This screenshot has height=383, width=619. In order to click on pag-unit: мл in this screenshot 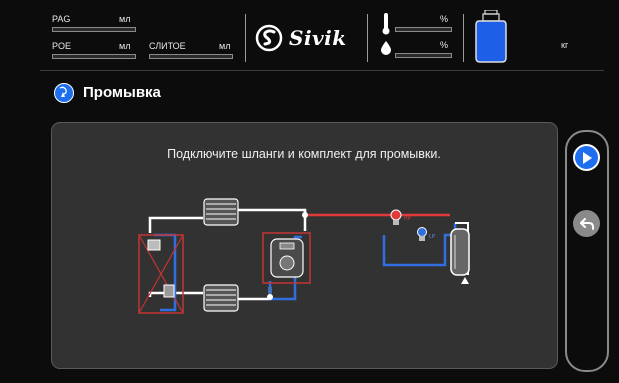, I will do `click(125, 19)`.